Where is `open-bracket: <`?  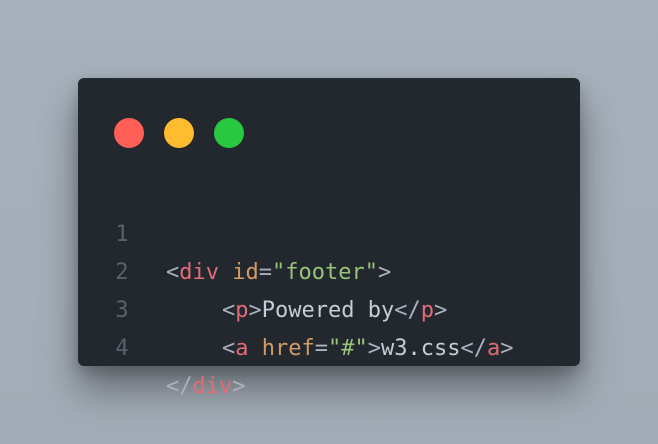
open-bracket: < is located at coordinates (229, 348).